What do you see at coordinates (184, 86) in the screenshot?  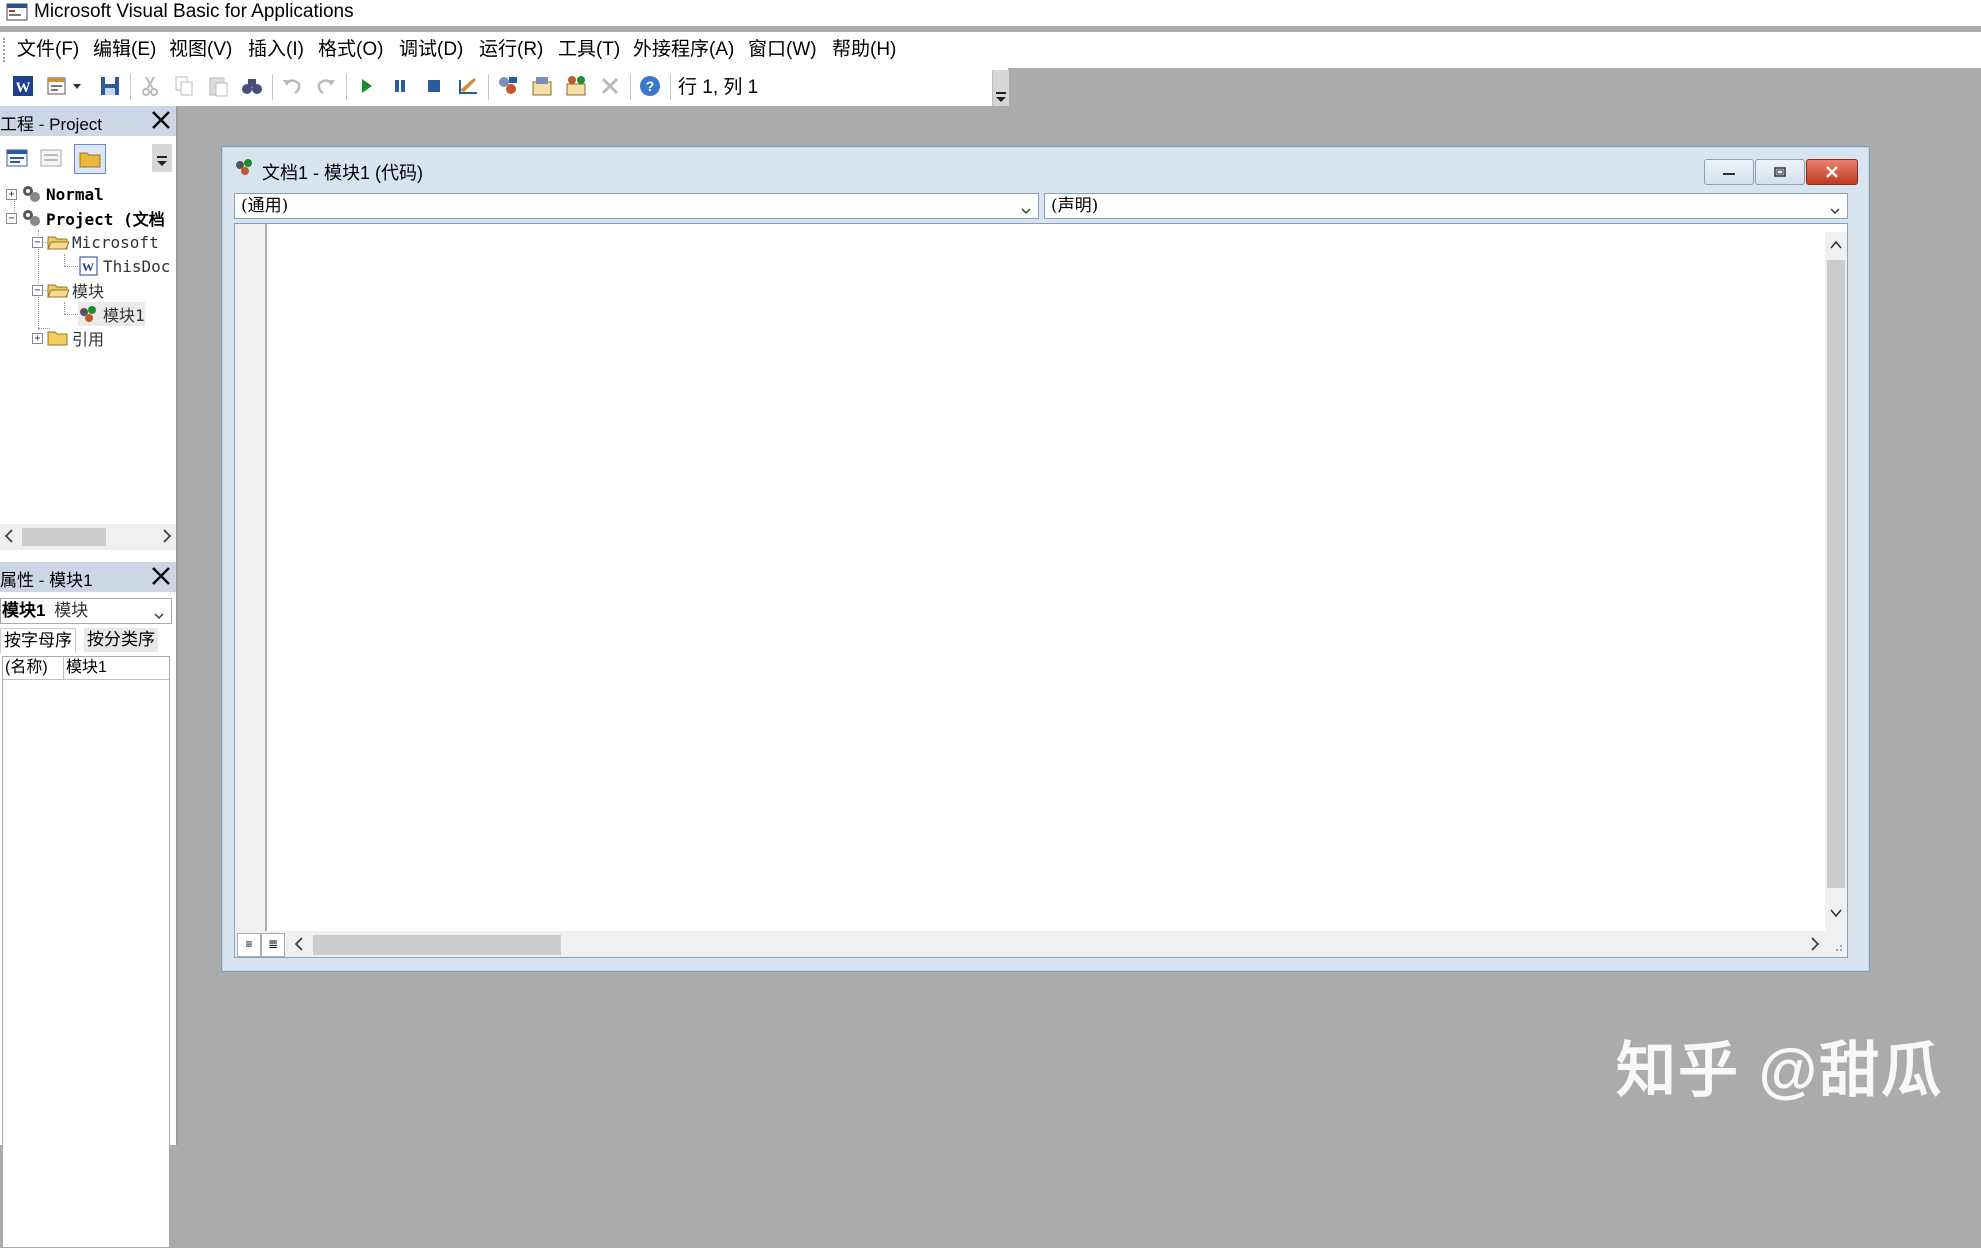 I see `copy-icon` at bounding box center [184, 86].